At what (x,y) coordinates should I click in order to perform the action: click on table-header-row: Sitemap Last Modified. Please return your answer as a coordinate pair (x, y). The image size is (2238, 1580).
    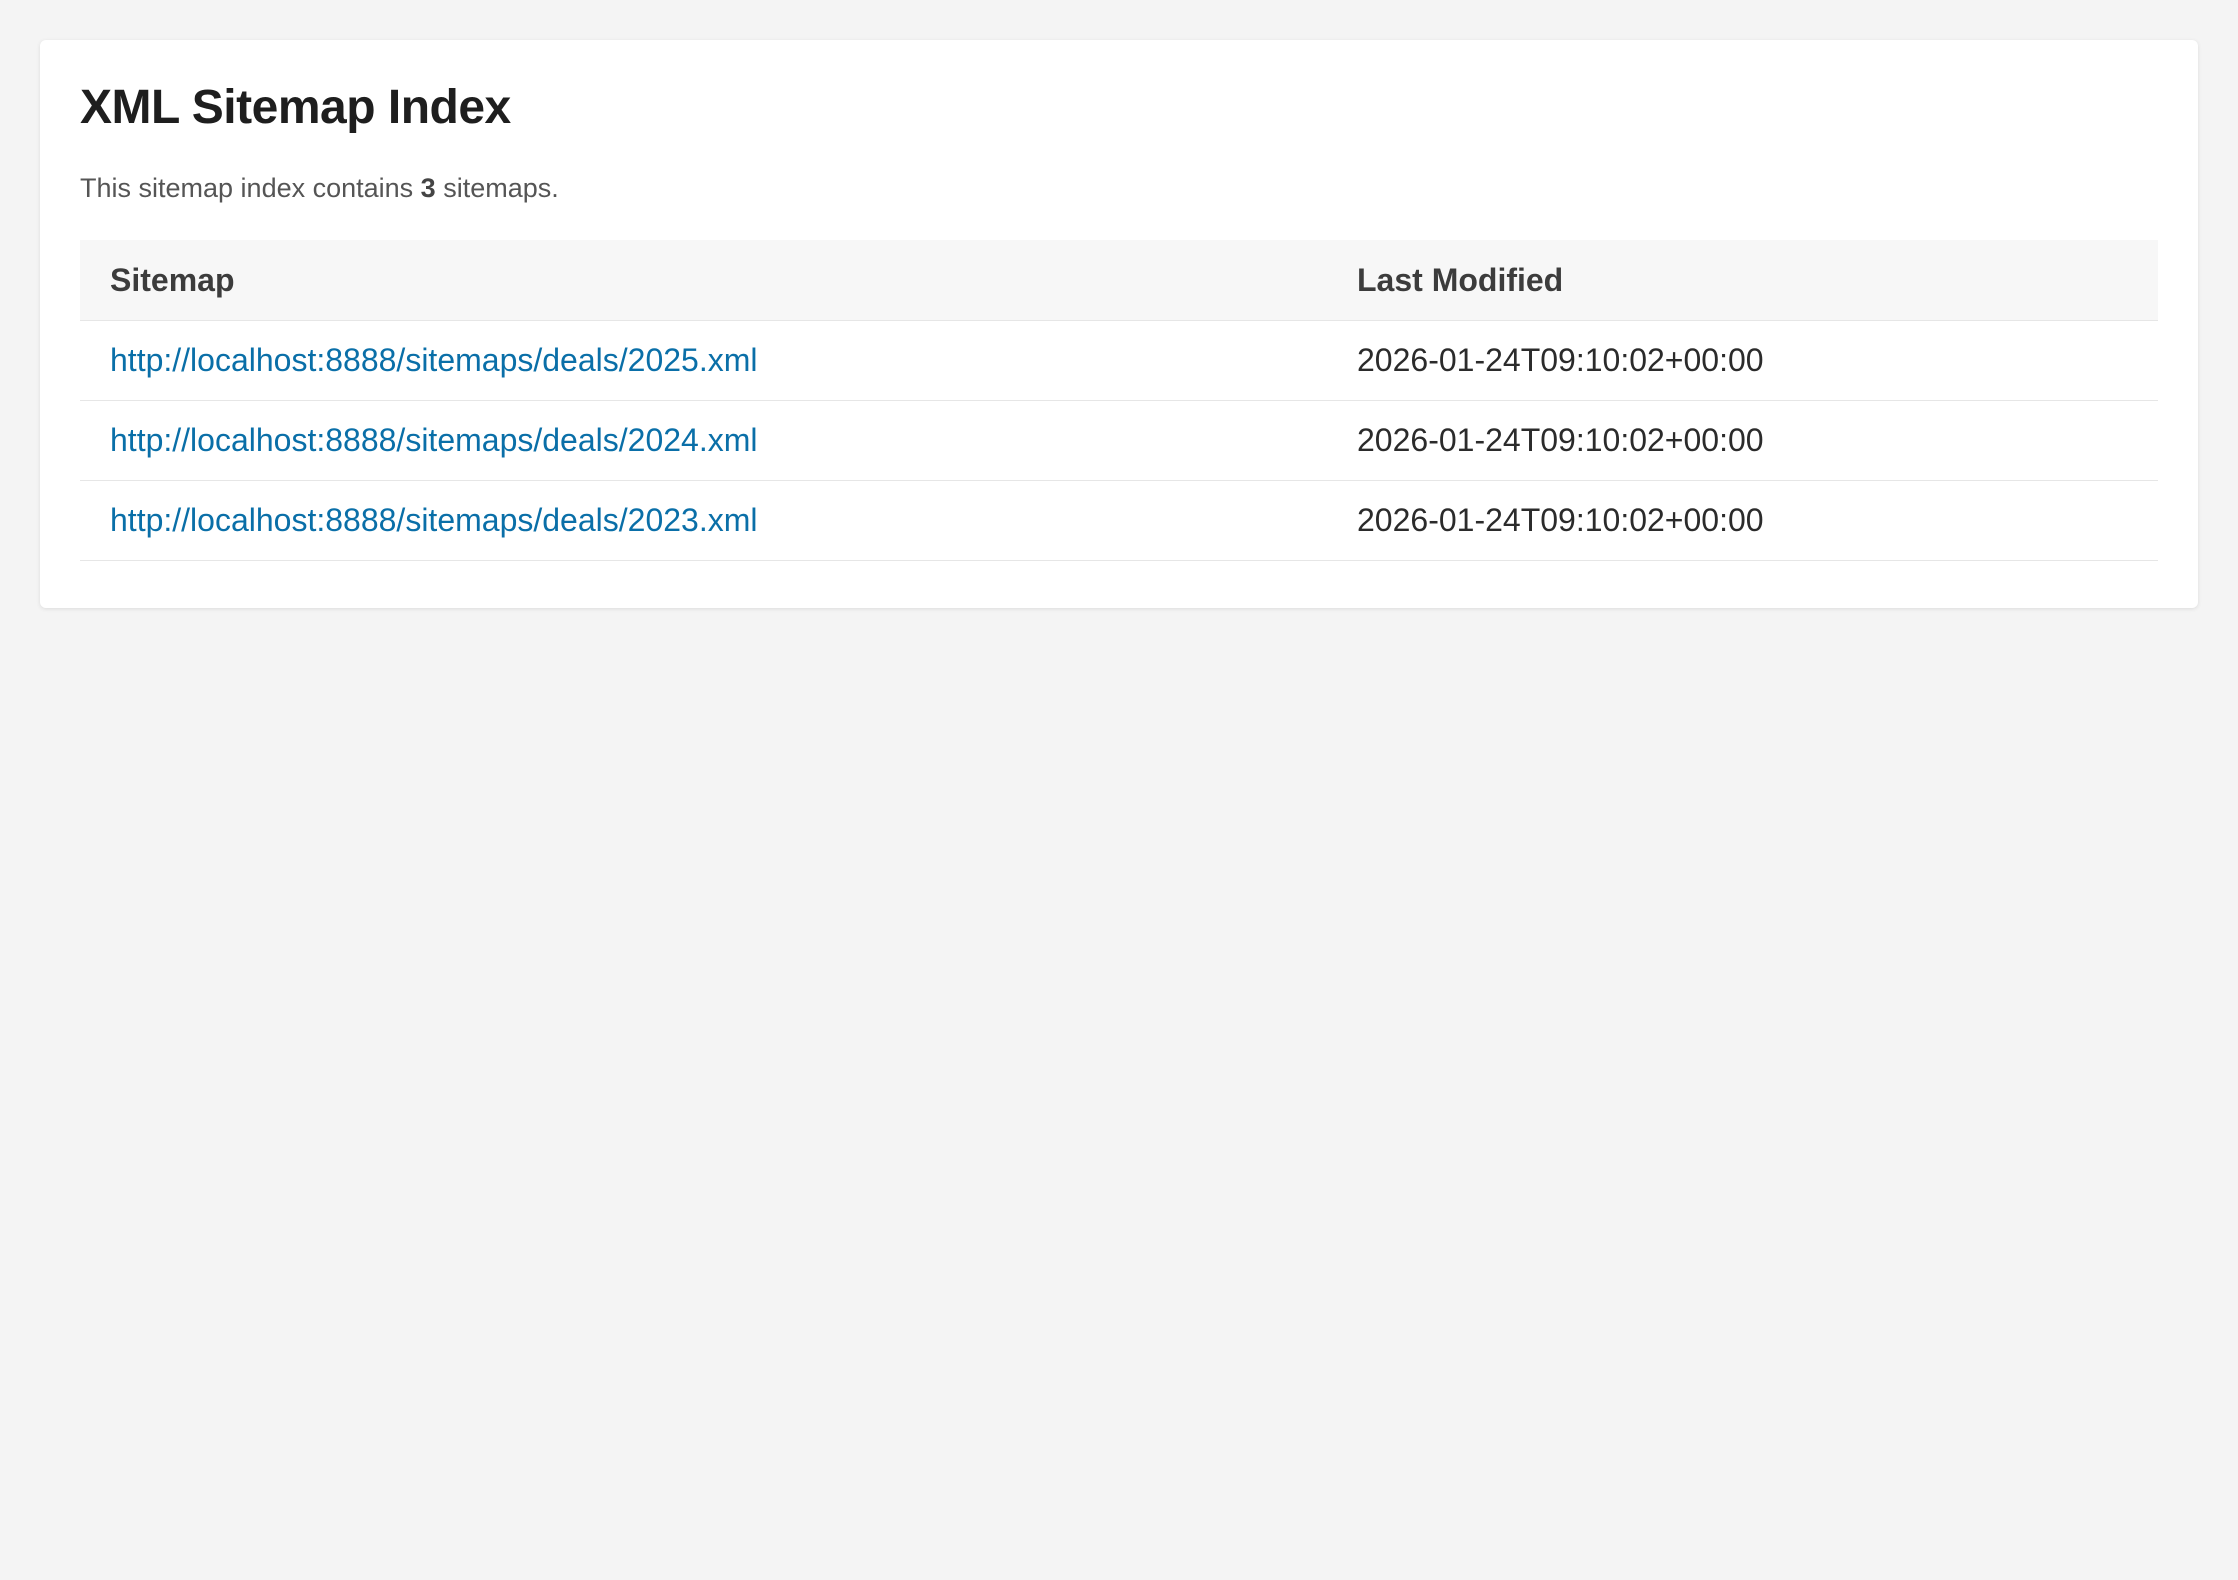
    Looking at the image, I should click on (1119, 280).